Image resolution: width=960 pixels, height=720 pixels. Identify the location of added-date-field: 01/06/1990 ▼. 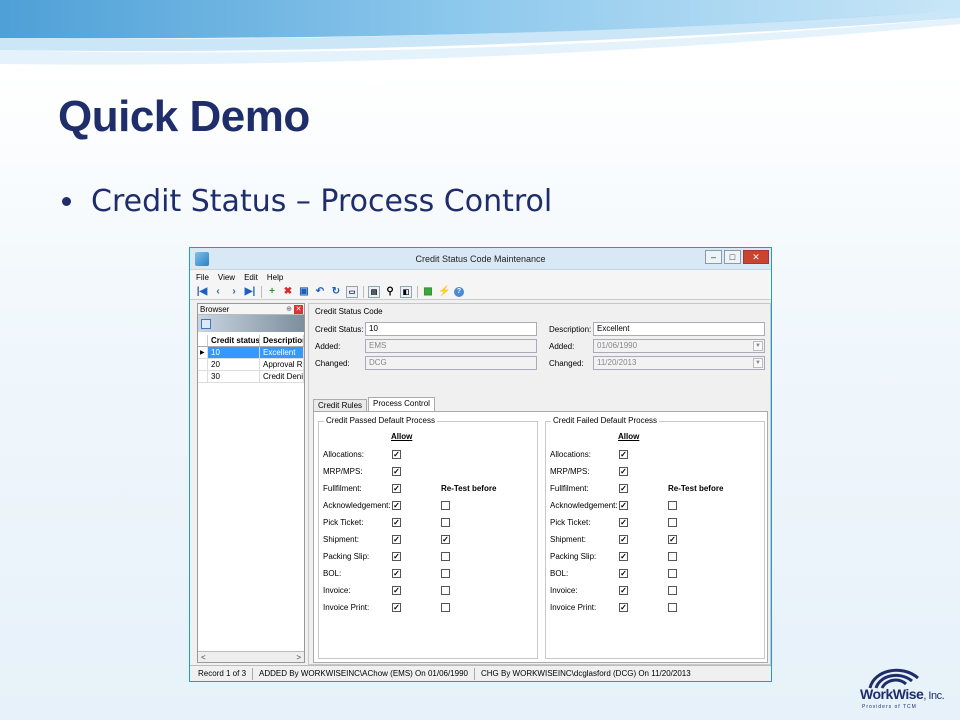
(679, 346).